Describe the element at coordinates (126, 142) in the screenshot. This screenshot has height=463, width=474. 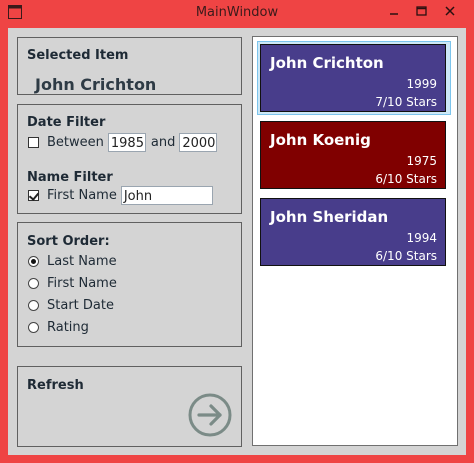
I see `date-from-input: 1985` at that location.